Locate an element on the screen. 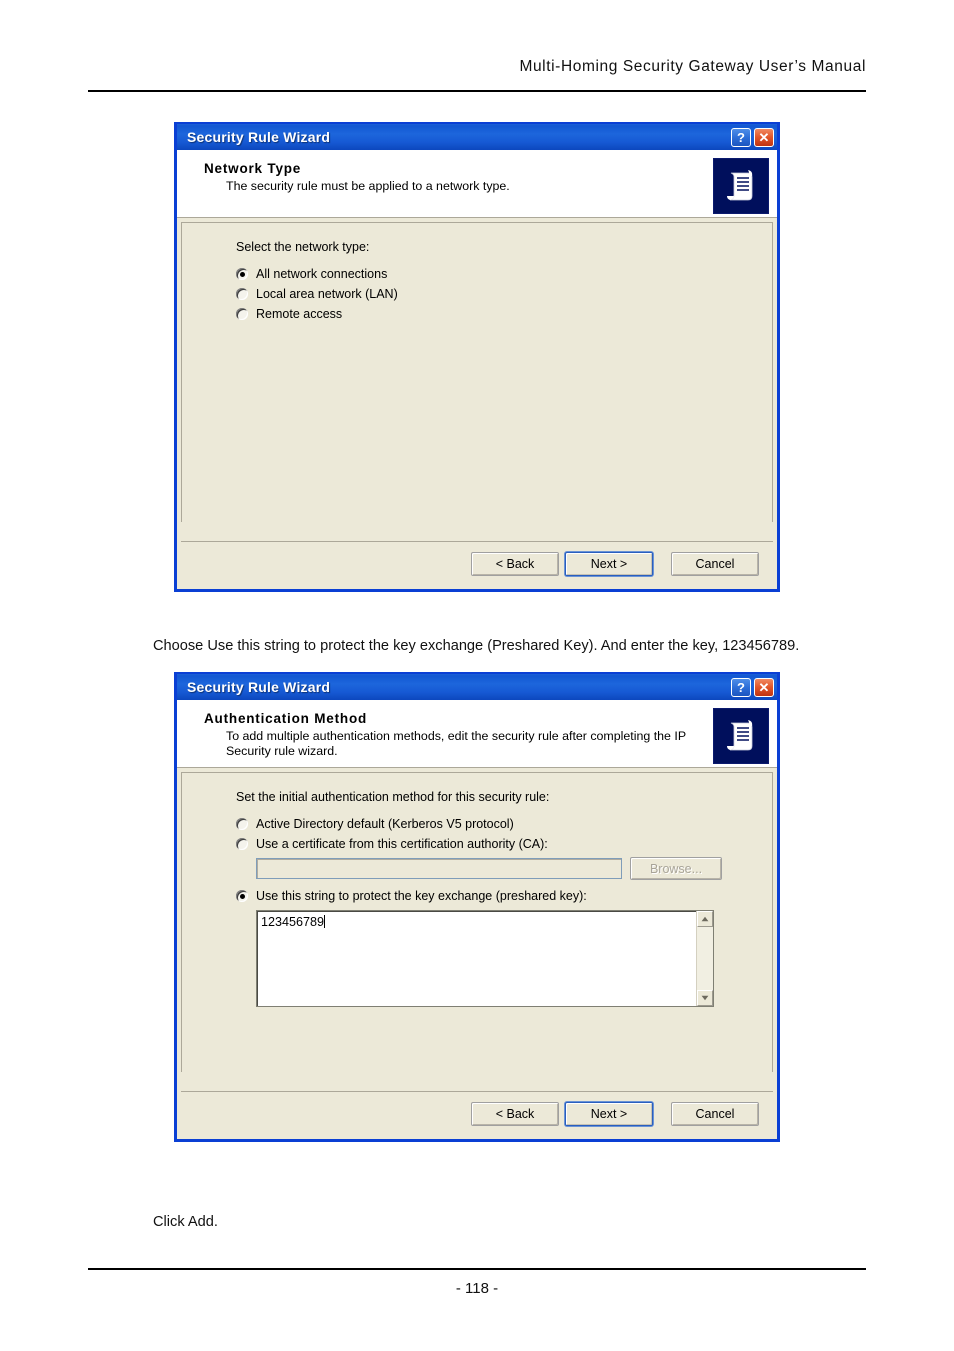 The width and height of the screenshot is (954, 1351). radio-option-local-area-network: Local area network (LAN) is located at coordinates (504, 294).